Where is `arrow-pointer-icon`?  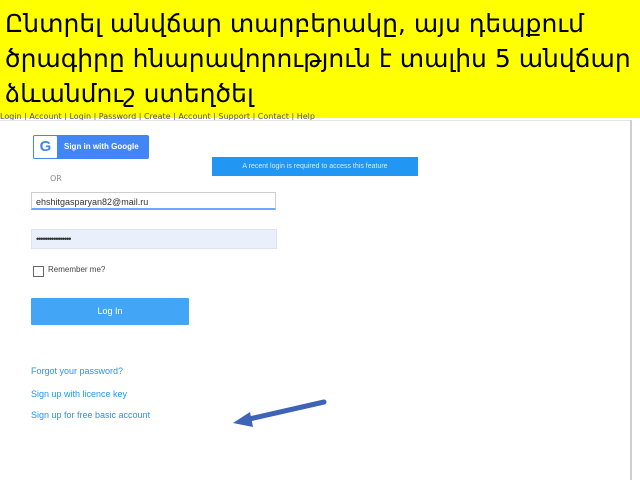
arrow-pointer-icon is located at coordinates (280, 413).